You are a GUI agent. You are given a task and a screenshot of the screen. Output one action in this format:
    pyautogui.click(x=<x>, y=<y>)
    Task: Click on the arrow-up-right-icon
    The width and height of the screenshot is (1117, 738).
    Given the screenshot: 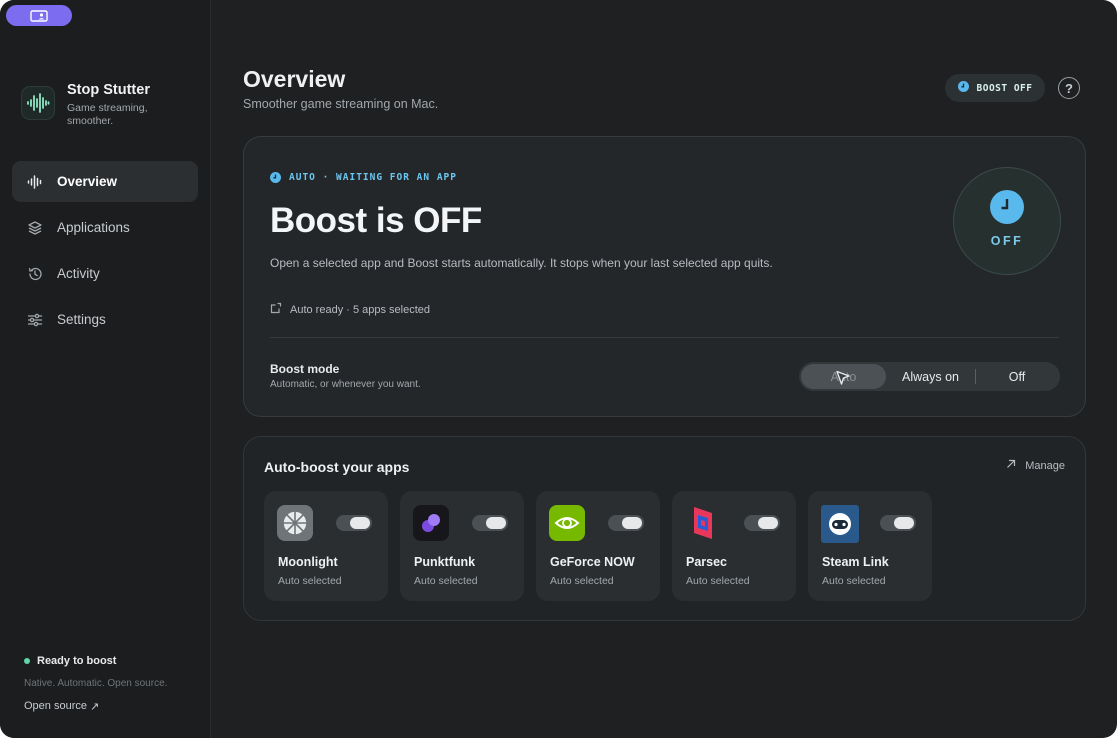 What is the action you would take?
    pyautogui.click(x=1011, y=465)
    